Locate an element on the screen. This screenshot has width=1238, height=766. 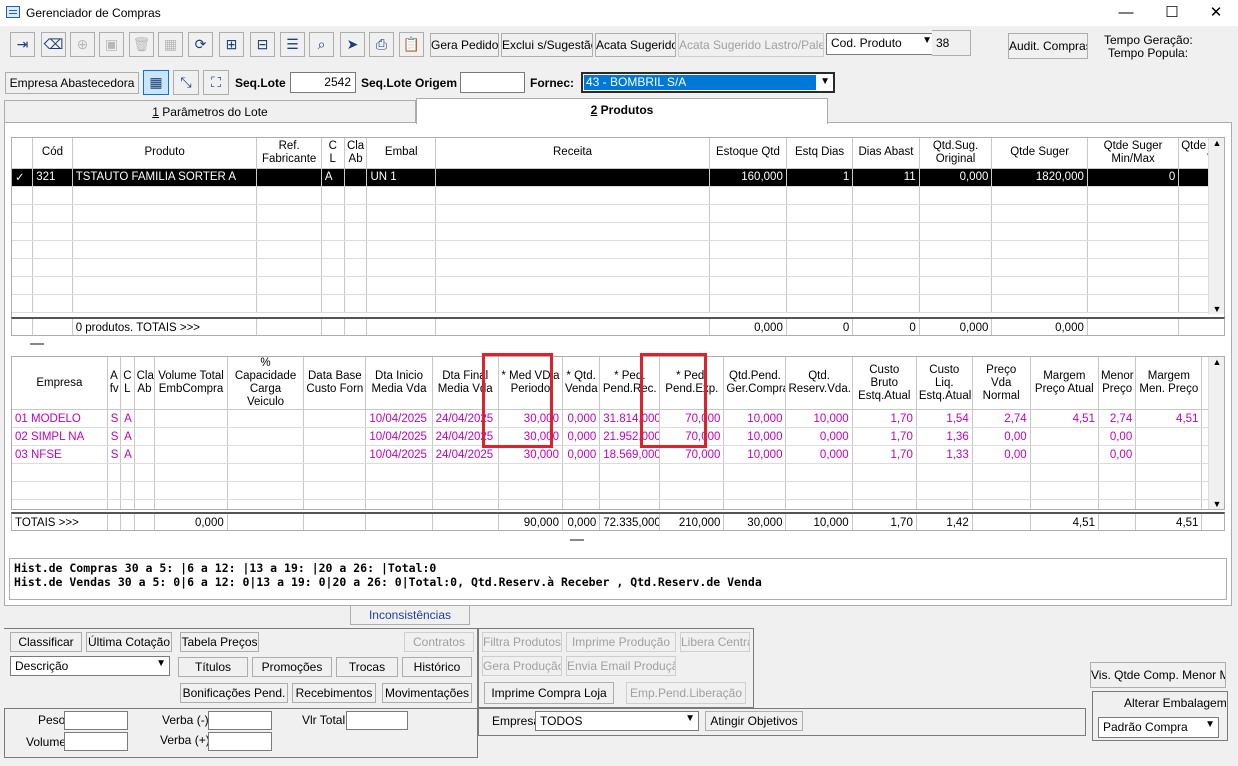
seq-lote-field: 2542 is located at coordinates (323, 82).